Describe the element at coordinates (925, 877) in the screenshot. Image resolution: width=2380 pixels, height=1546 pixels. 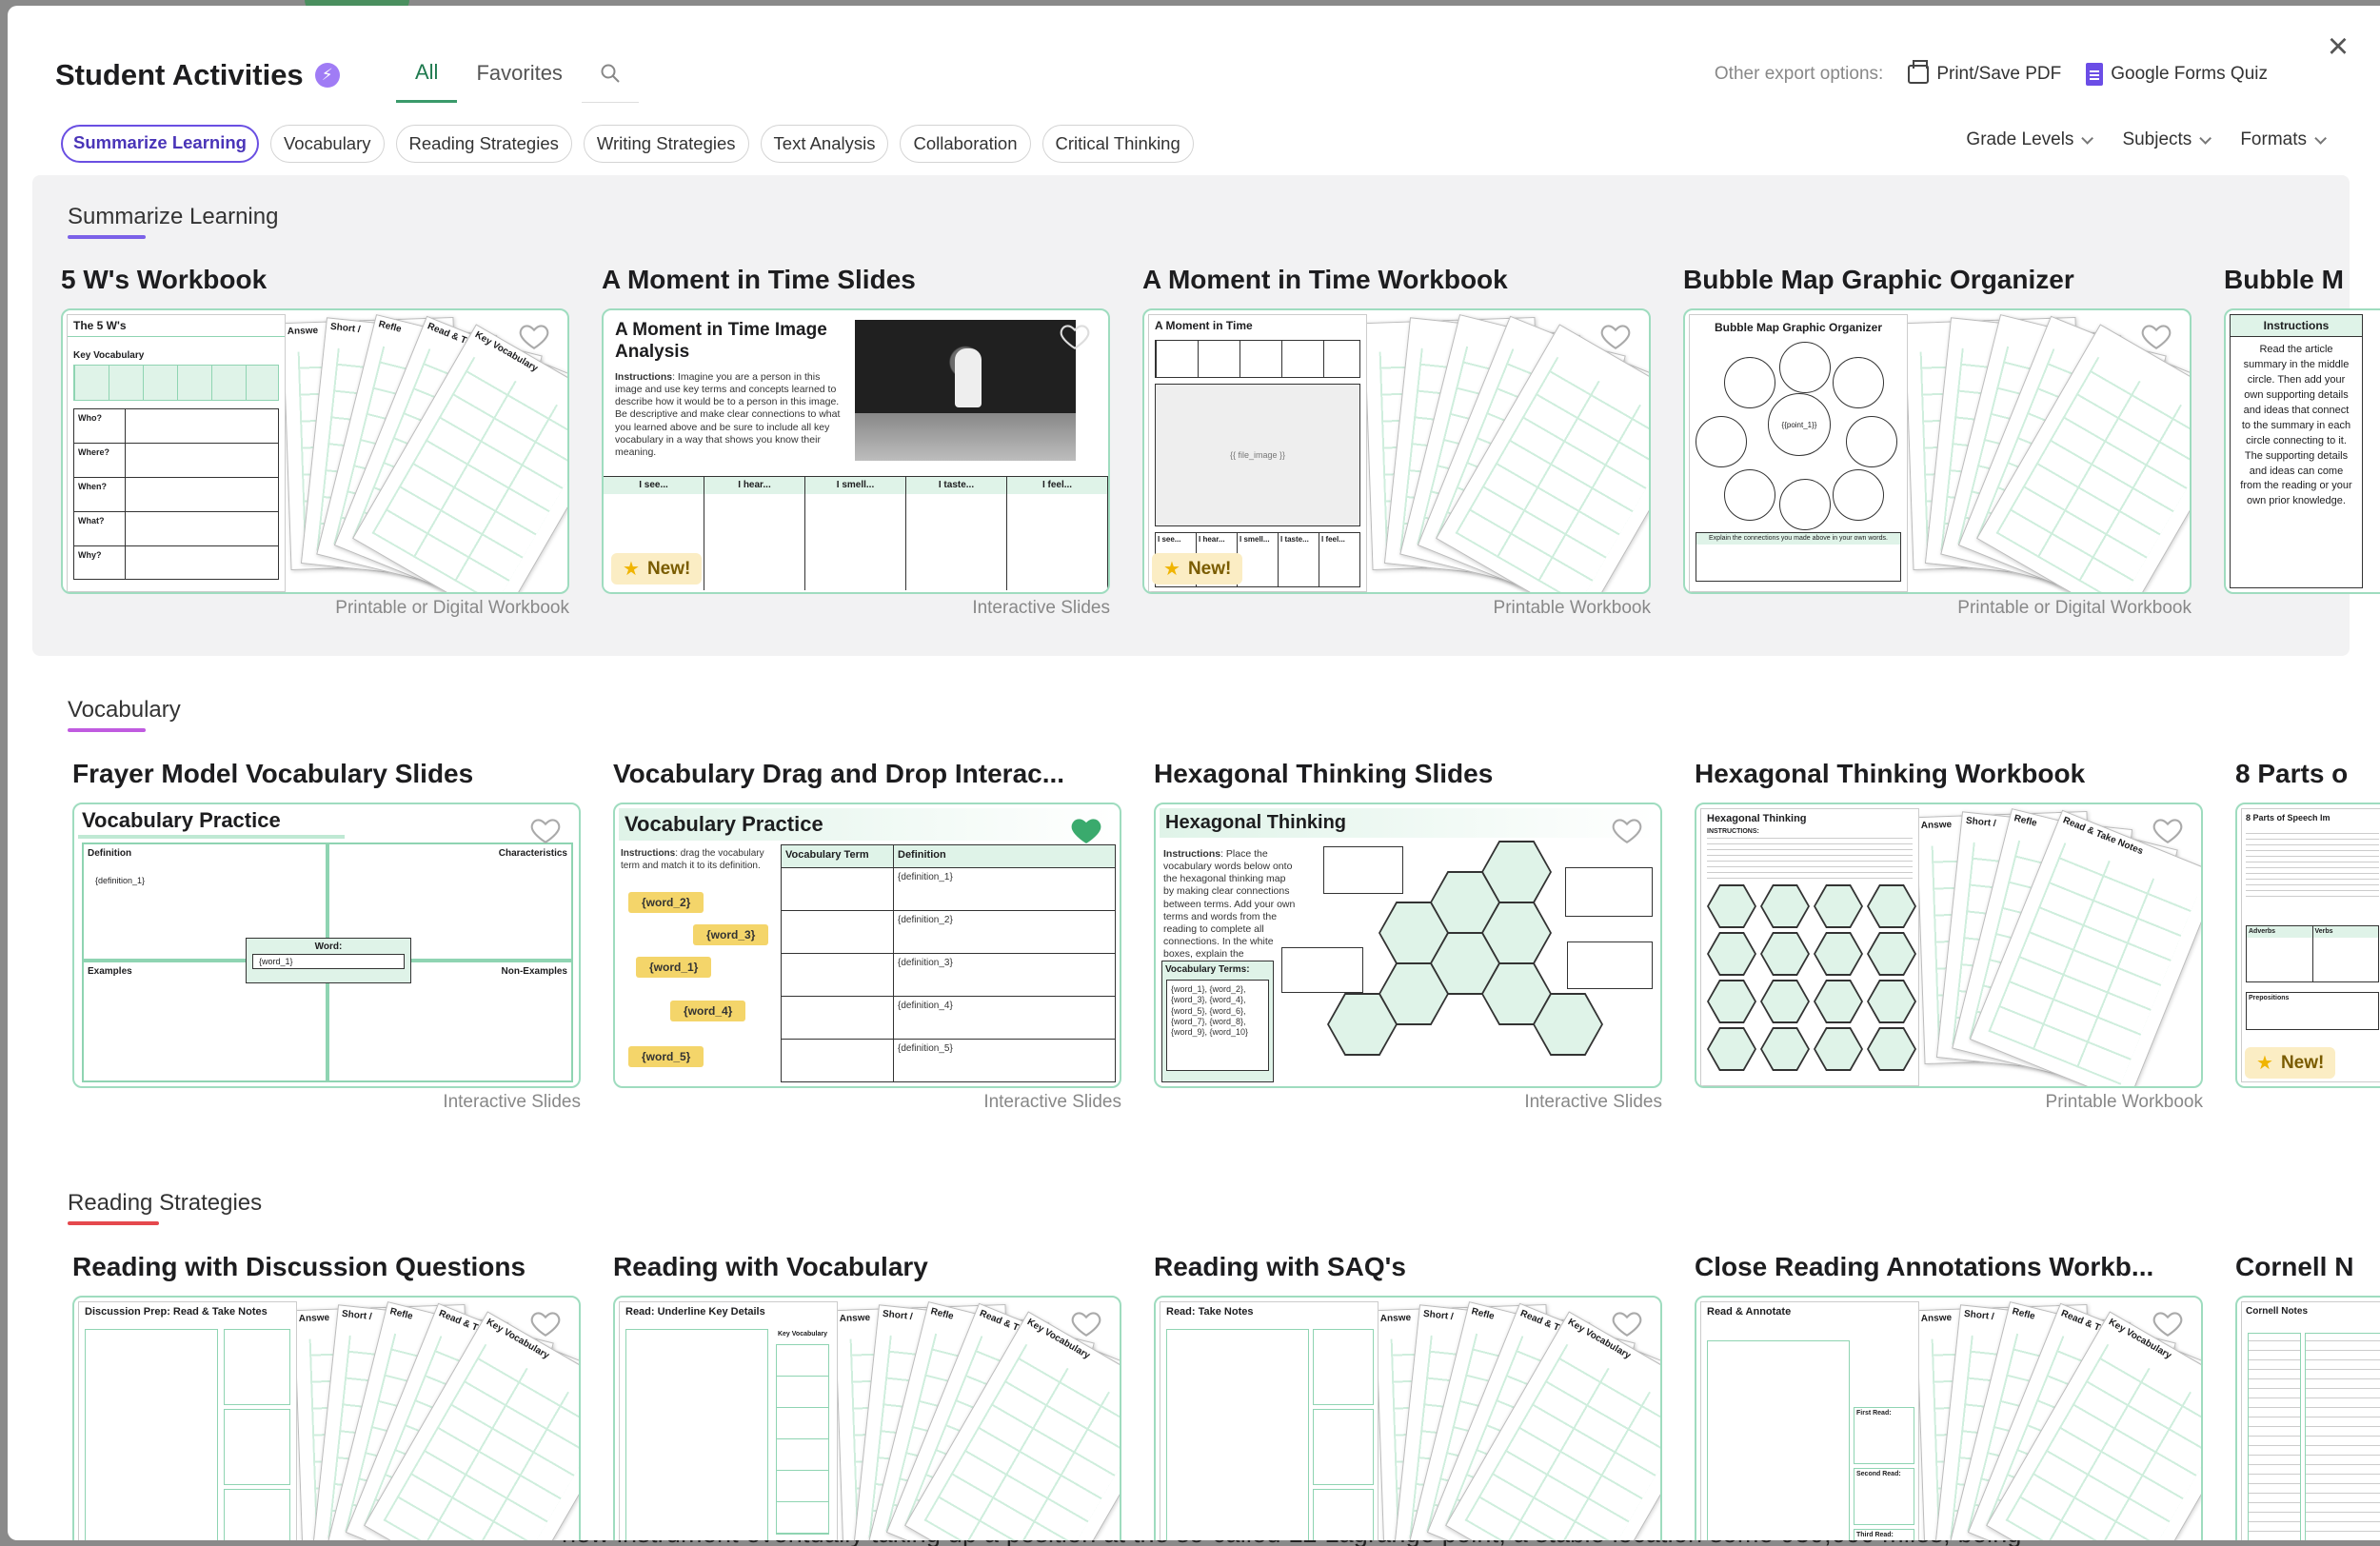
I see `definition-cell: {definition_1}` at that location.